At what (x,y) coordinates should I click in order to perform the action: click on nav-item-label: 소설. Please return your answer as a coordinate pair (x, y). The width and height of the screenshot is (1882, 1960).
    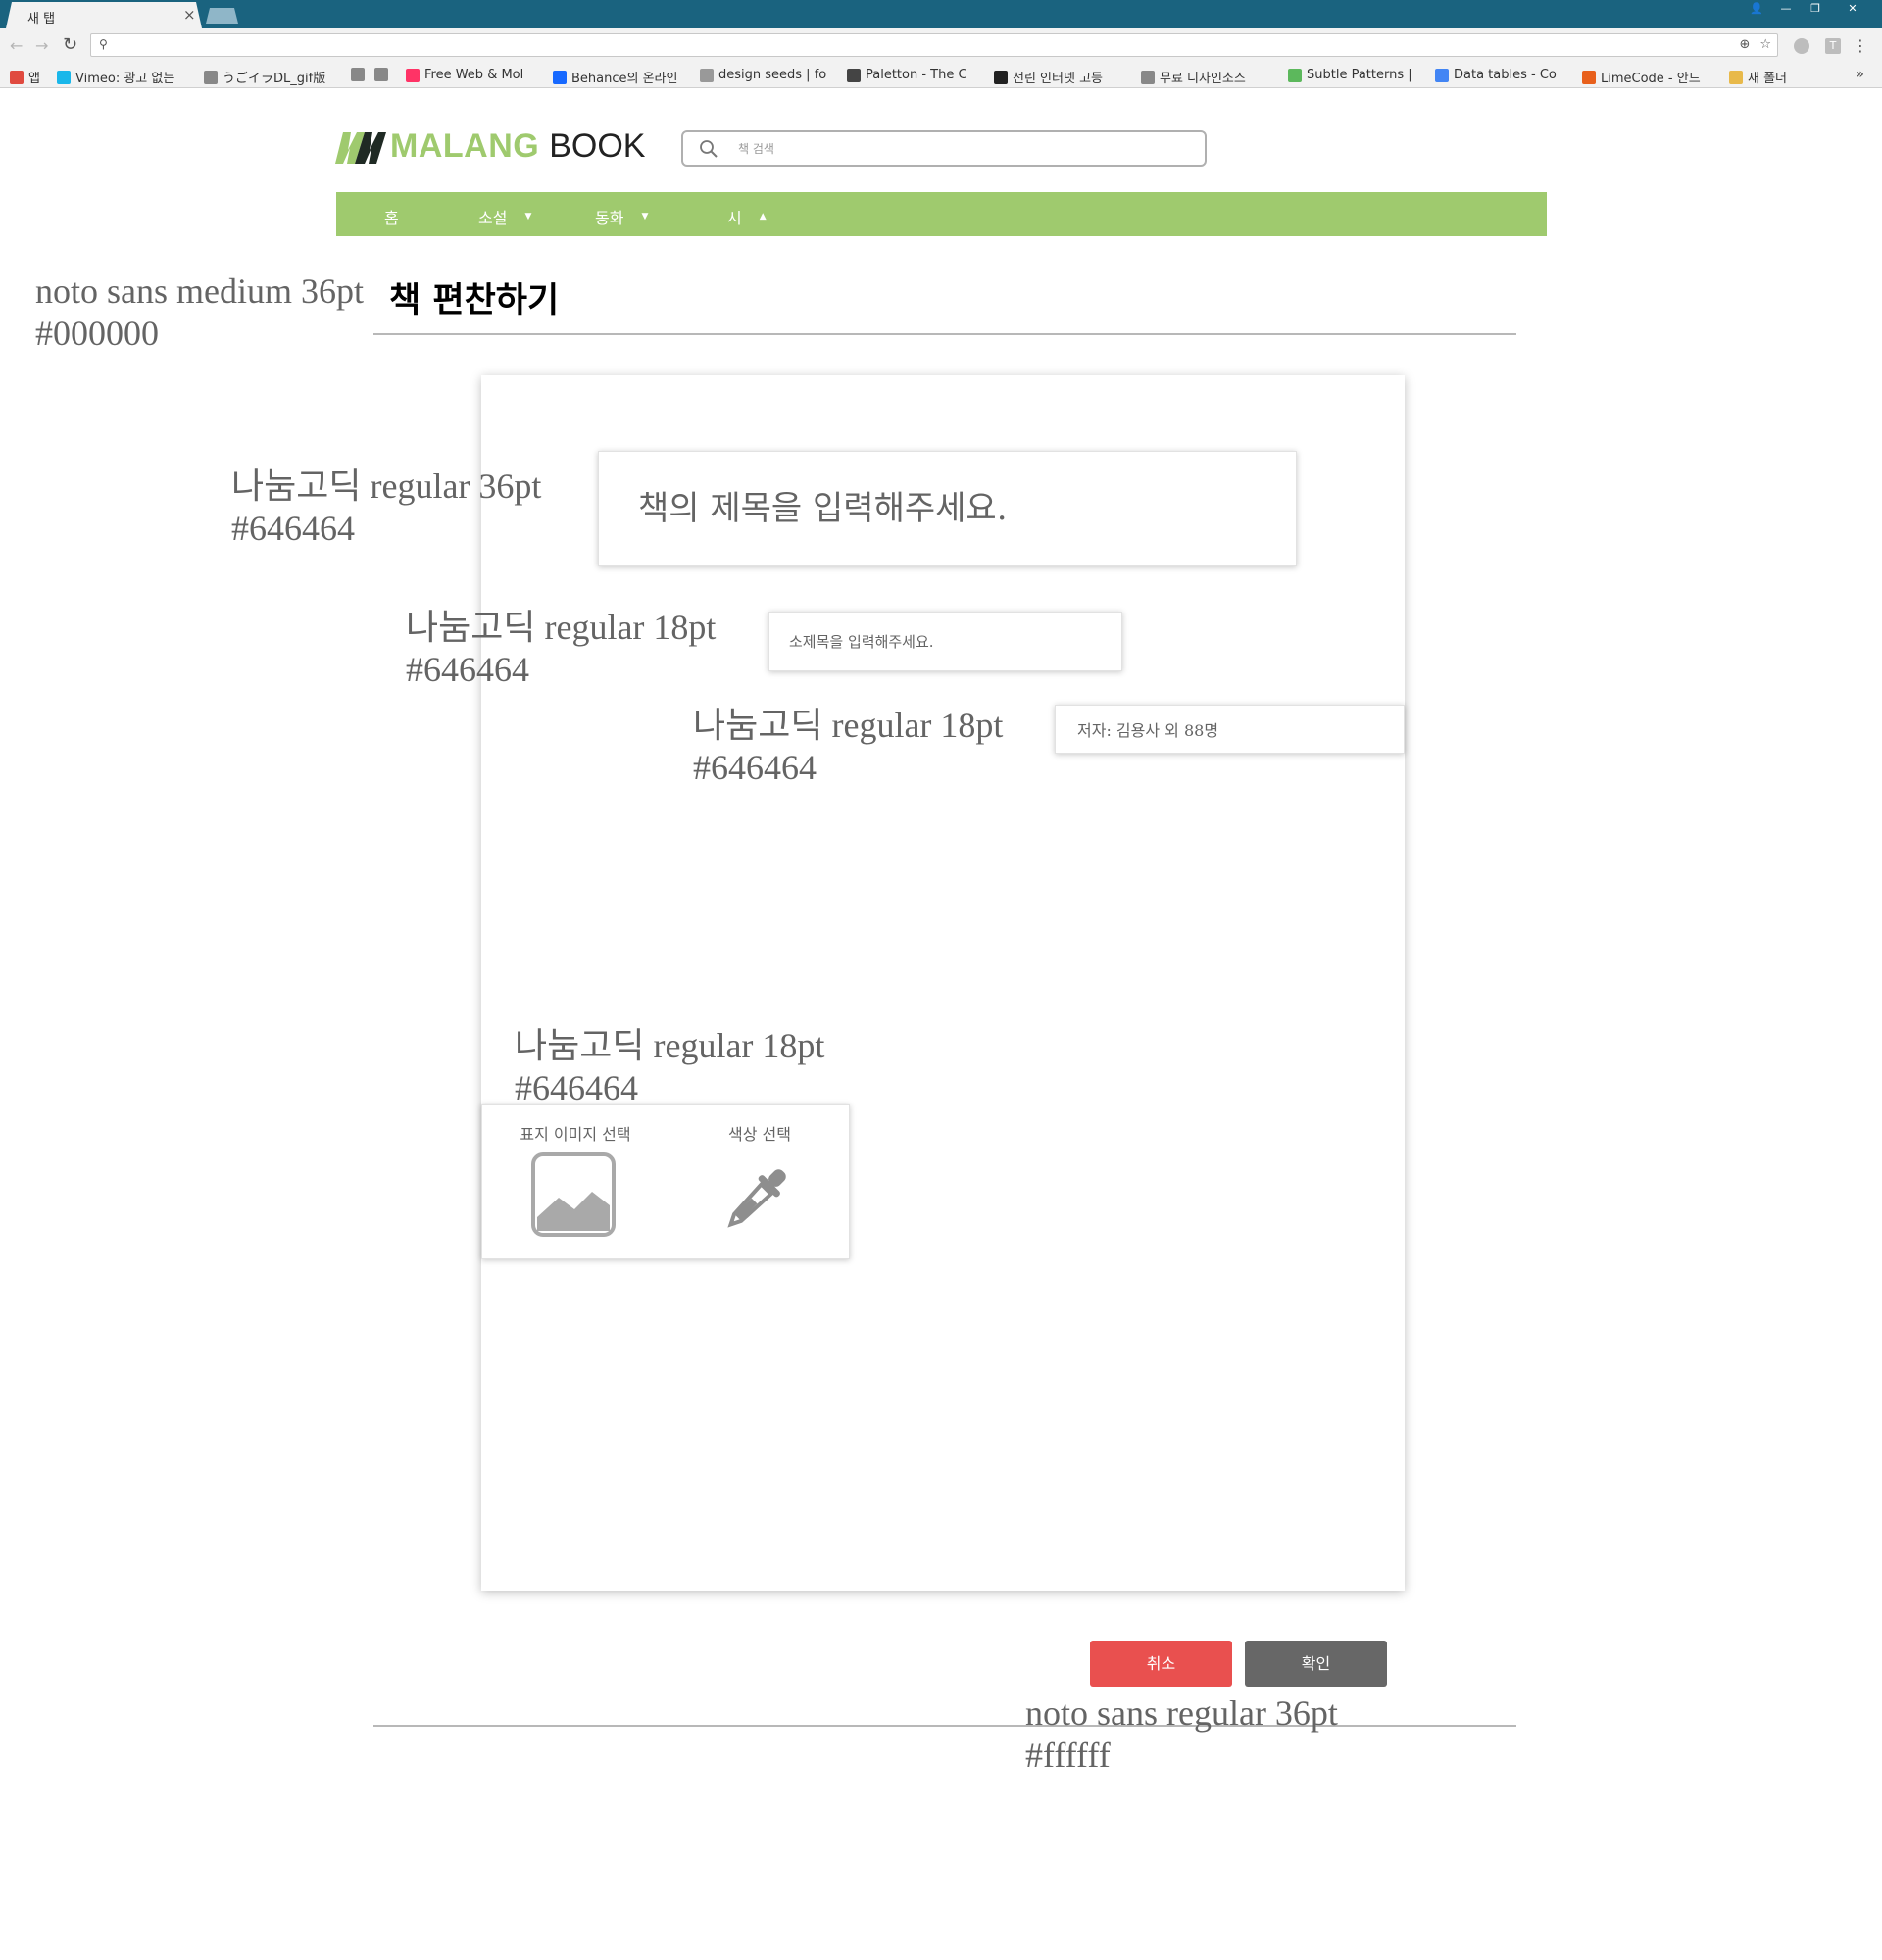
    Looking at the image, I should click on (493, 218).